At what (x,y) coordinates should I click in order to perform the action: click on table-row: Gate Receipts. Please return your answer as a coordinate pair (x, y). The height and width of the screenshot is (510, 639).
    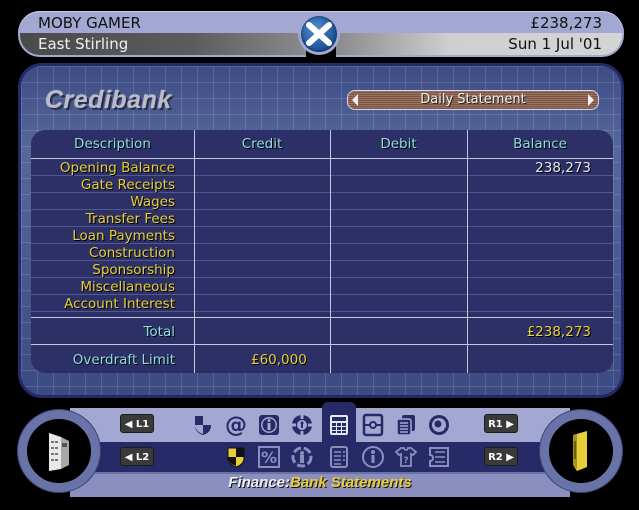
    Looking at the image, I should click on (127, 185).